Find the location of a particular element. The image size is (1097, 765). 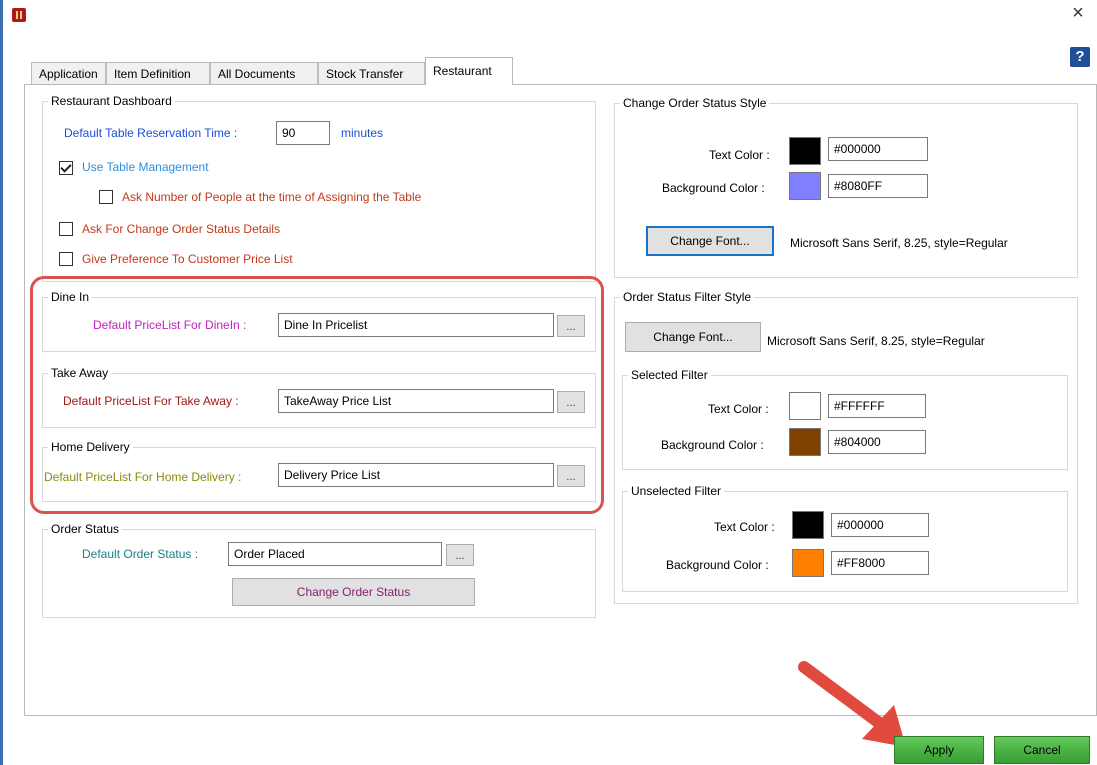

selected-background-color-input: #804000 is located at coordinates (877, 442).